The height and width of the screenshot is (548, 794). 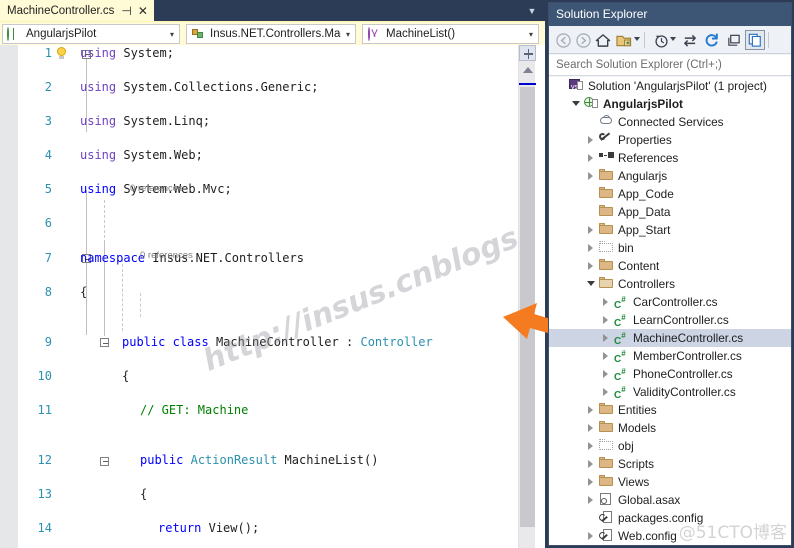 What do you see at coordinates (634, 482) in the screenshot?
I see `tree-item-label: Views` at bounding box center [634, 482].